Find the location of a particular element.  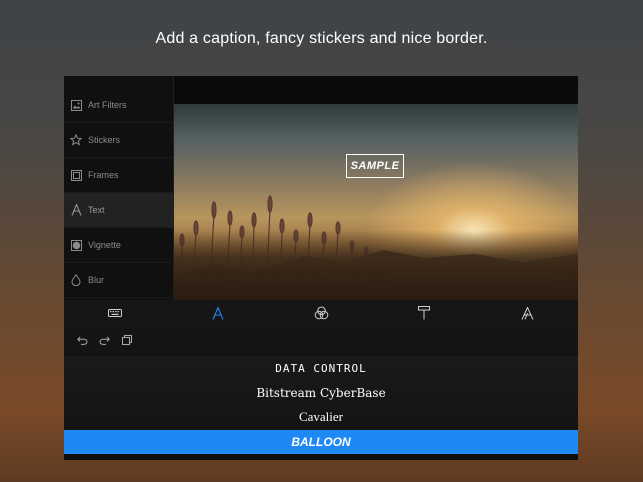

font-icon is located at coordinates (218, 313).